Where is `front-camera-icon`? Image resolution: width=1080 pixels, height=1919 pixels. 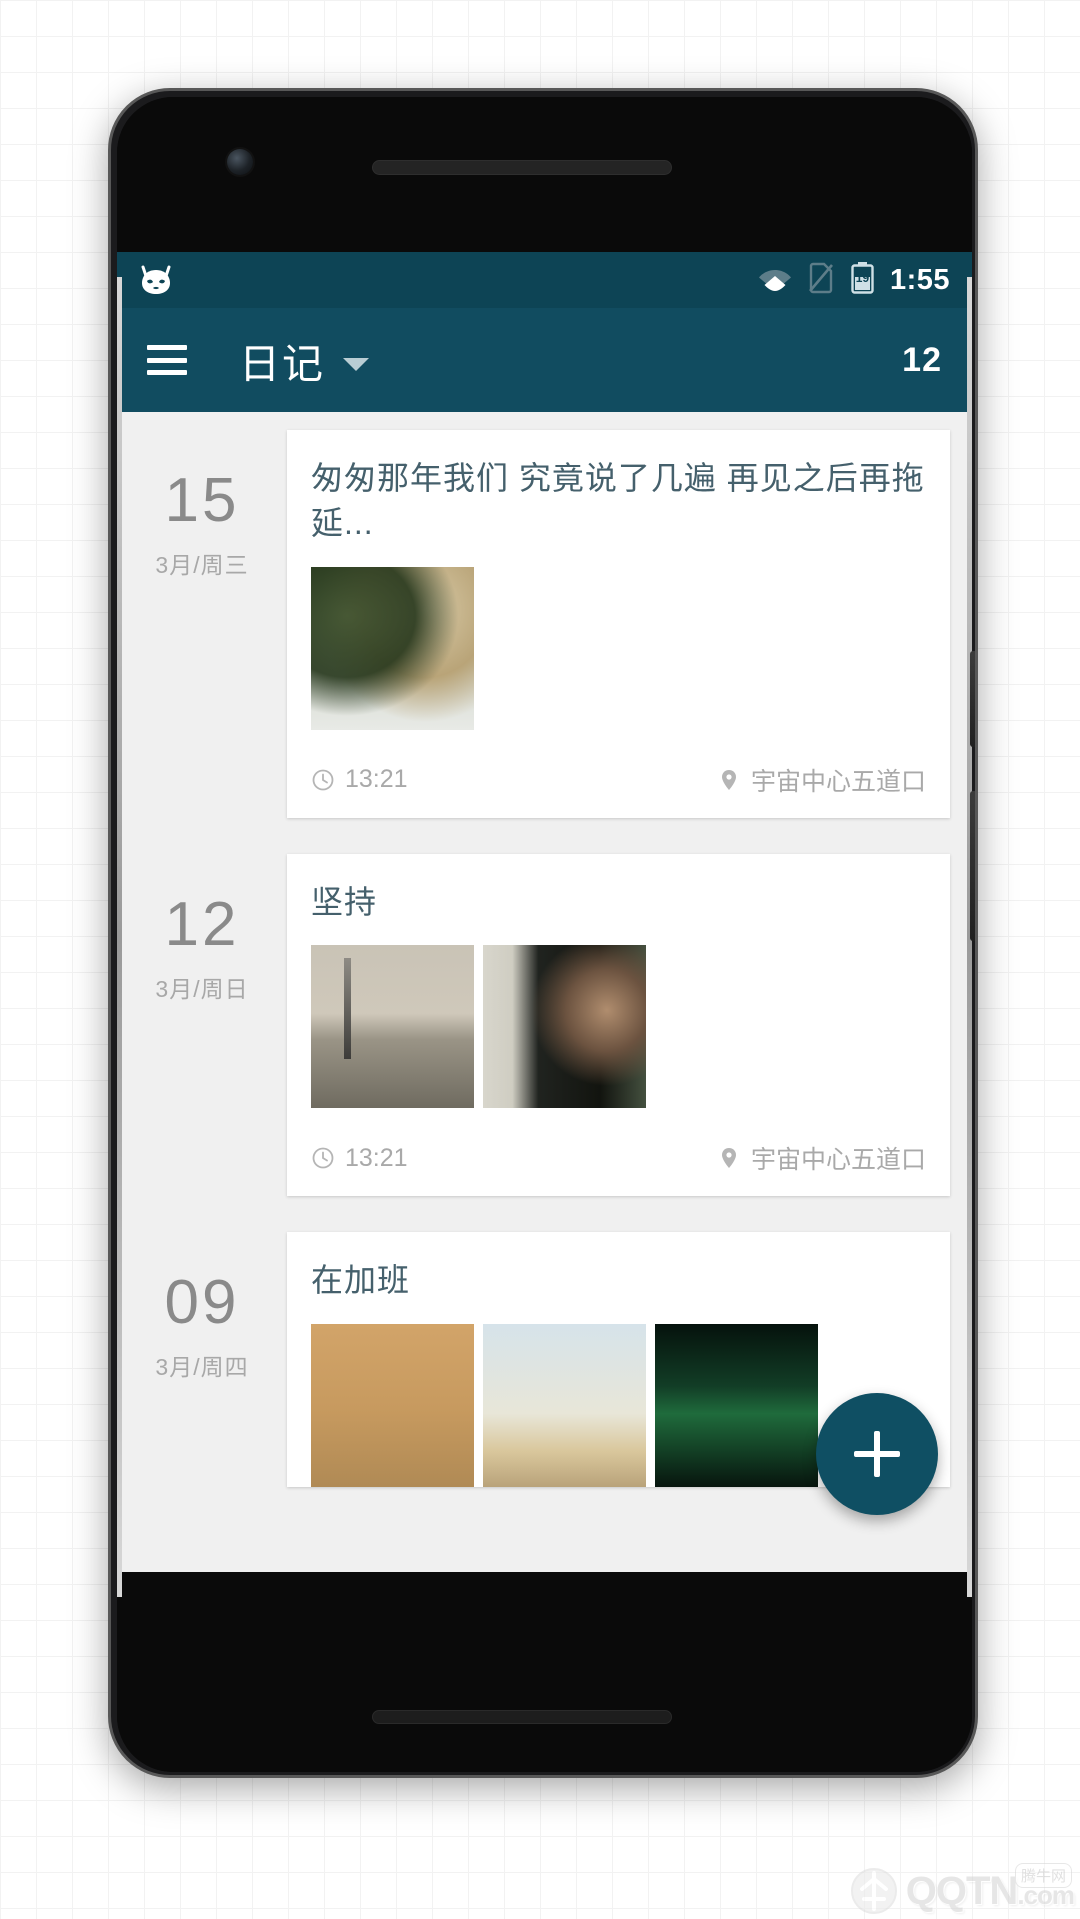 front-camera-icon is located at coordinates (240, 162).